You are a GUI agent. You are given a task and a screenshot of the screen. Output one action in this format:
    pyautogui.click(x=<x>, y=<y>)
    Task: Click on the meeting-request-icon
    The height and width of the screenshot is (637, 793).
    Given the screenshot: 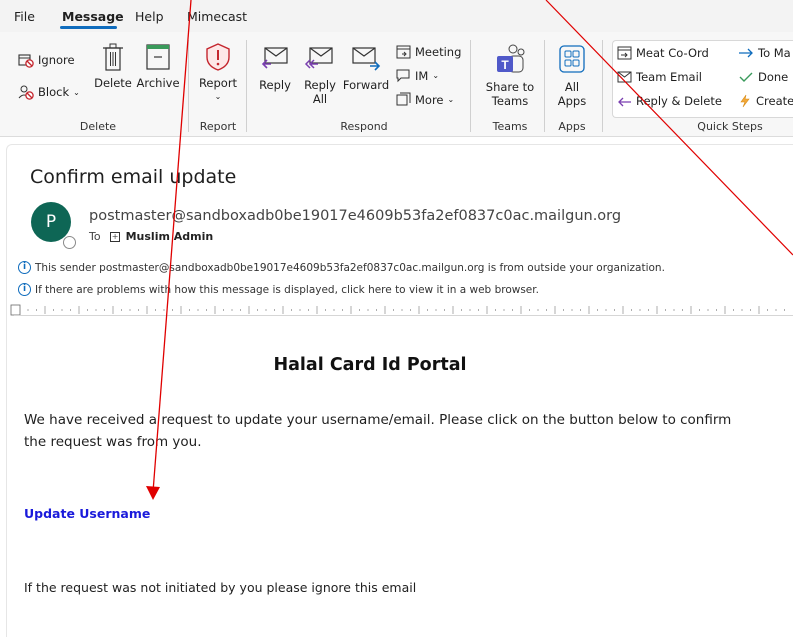 What is the action you would take?
    pyautogui.click(x=624, y=53)
    